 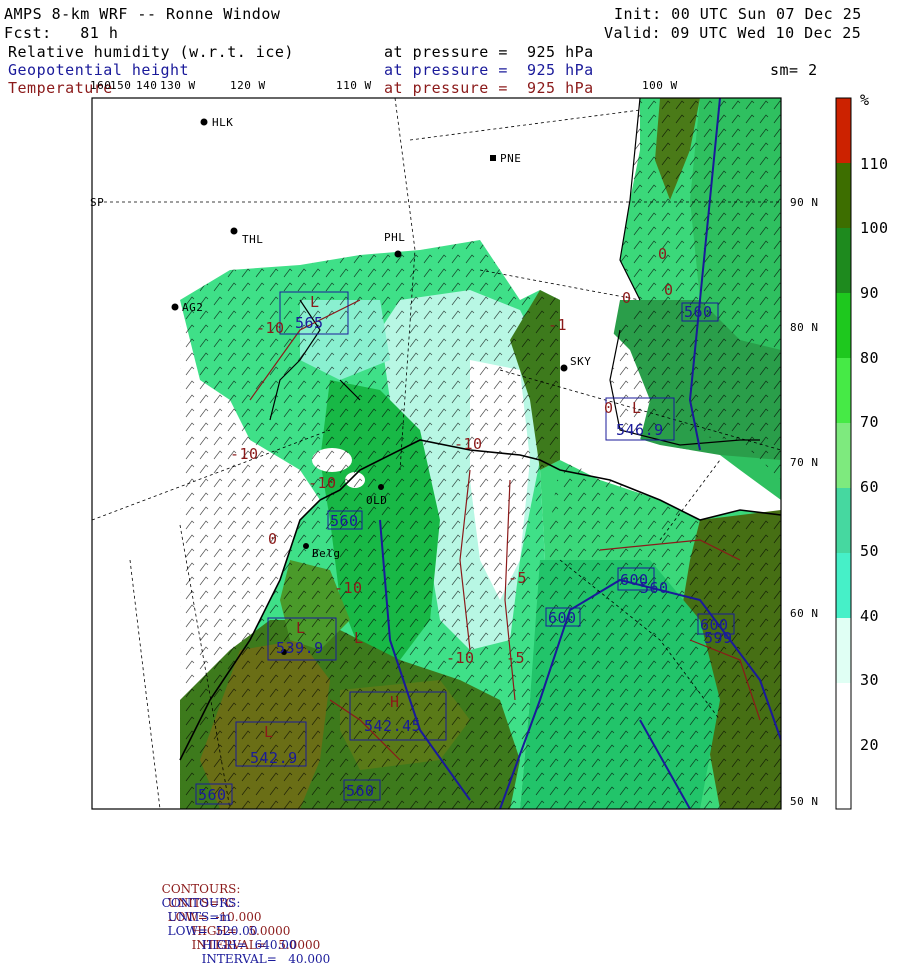 What do you see at coordinates (865, 100) in the screenshot?
I see `colorbar-unit: %` at bounding box center [865, 100].